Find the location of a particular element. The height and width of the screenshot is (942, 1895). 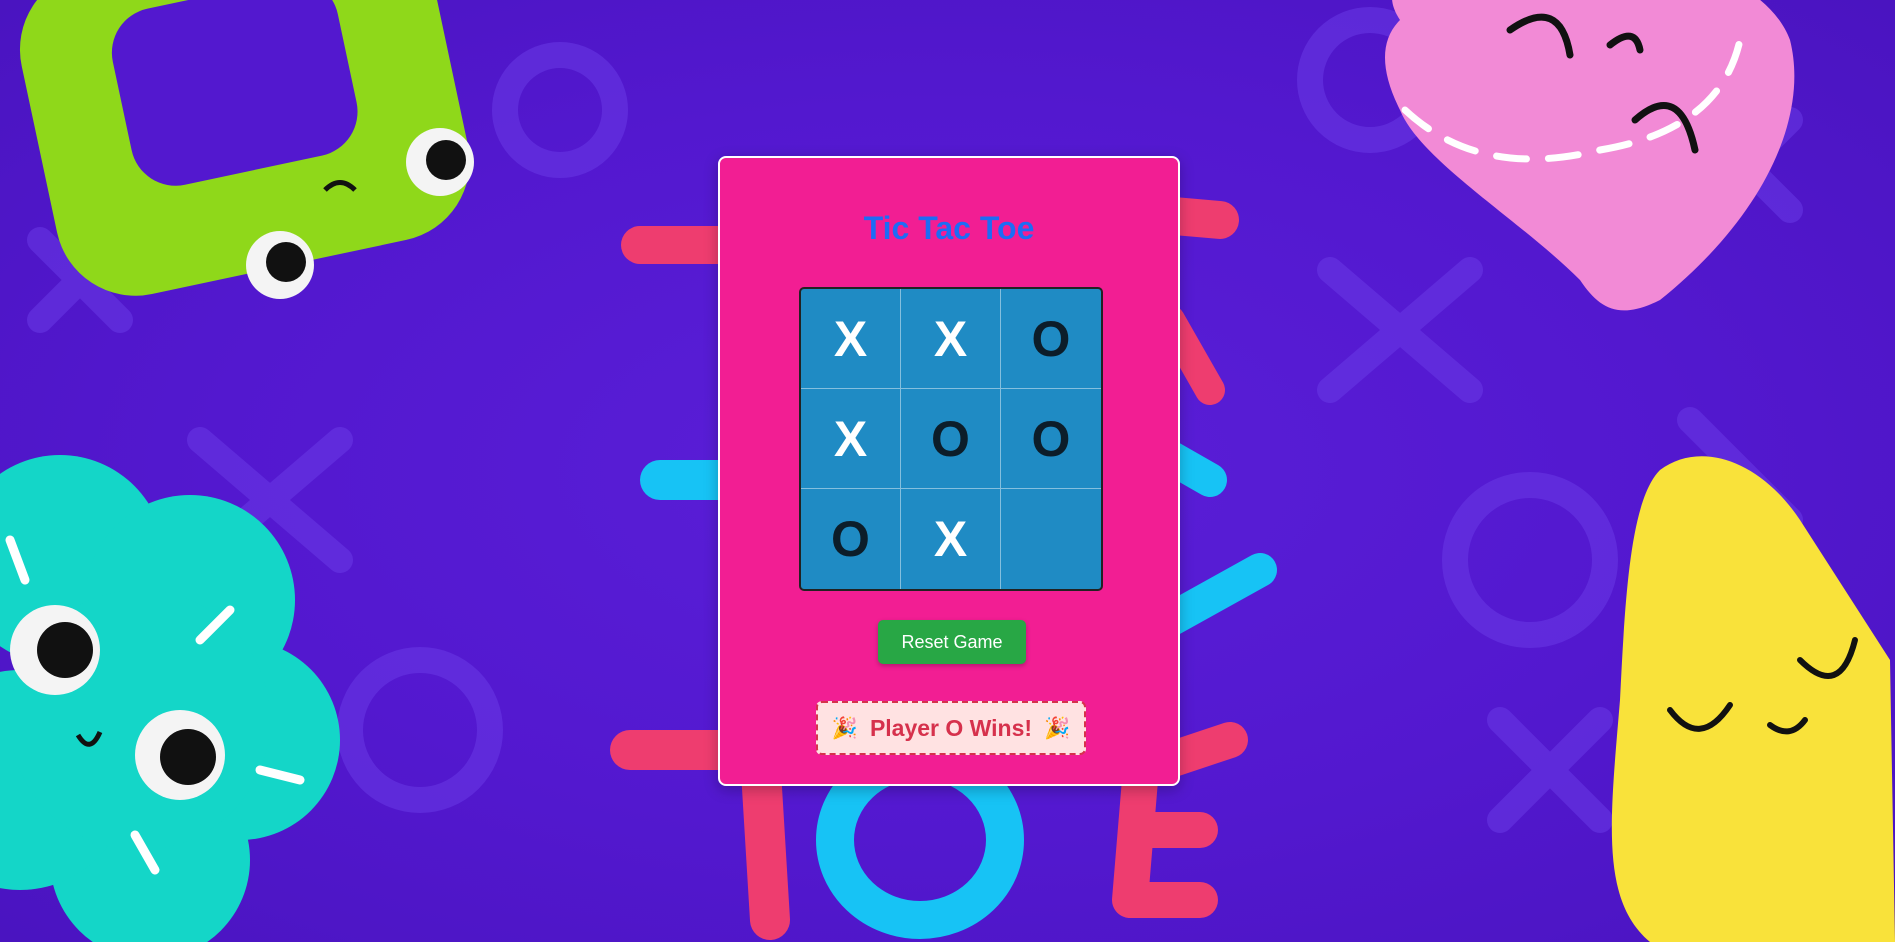

reset-game-button: Reset Game is located at coordinates (952, 642).